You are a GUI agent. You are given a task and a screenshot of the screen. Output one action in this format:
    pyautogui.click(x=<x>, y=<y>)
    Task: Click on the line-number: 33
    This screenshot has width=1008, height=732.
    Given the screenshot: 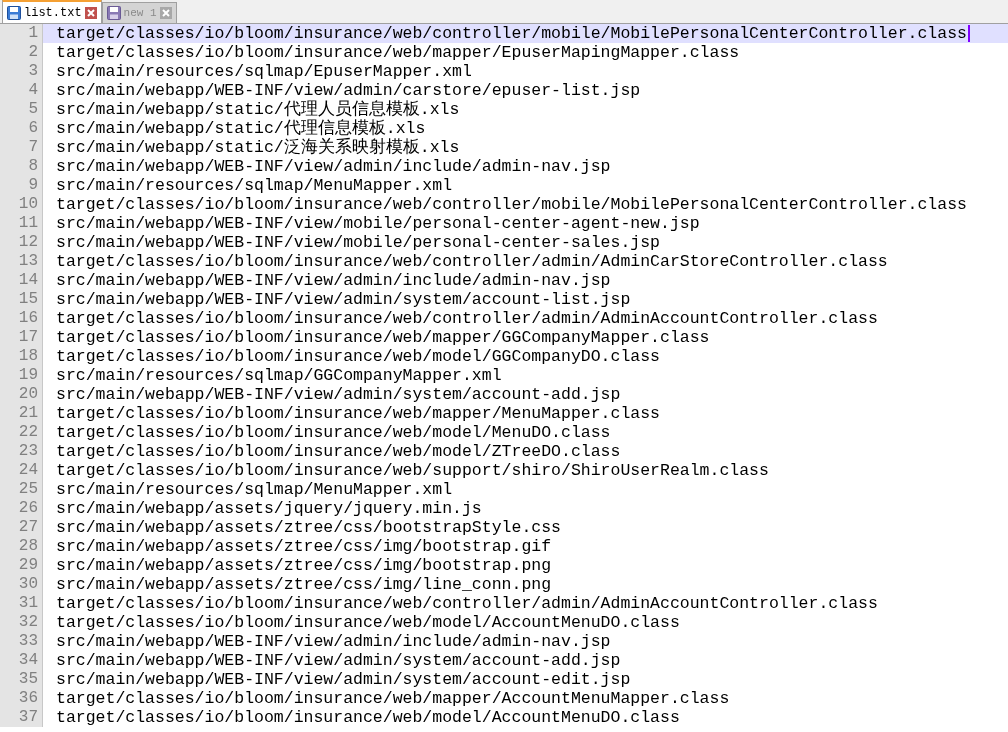 What is the action you would take?
    pyautogui.click(x=21, y=641)
    